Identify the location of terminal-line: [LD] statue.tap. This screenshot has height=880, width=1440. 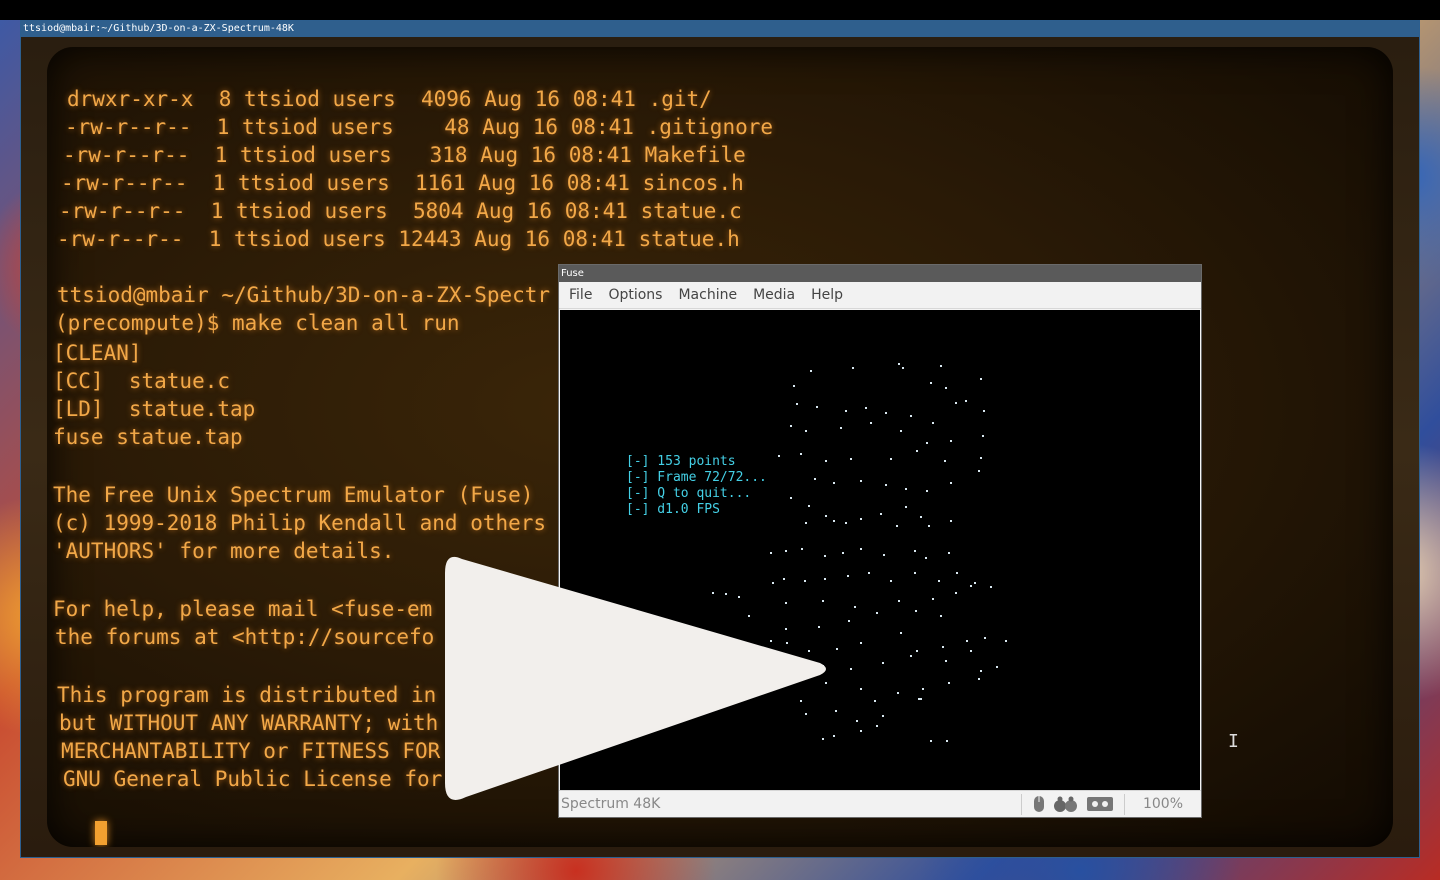
(154, 409).